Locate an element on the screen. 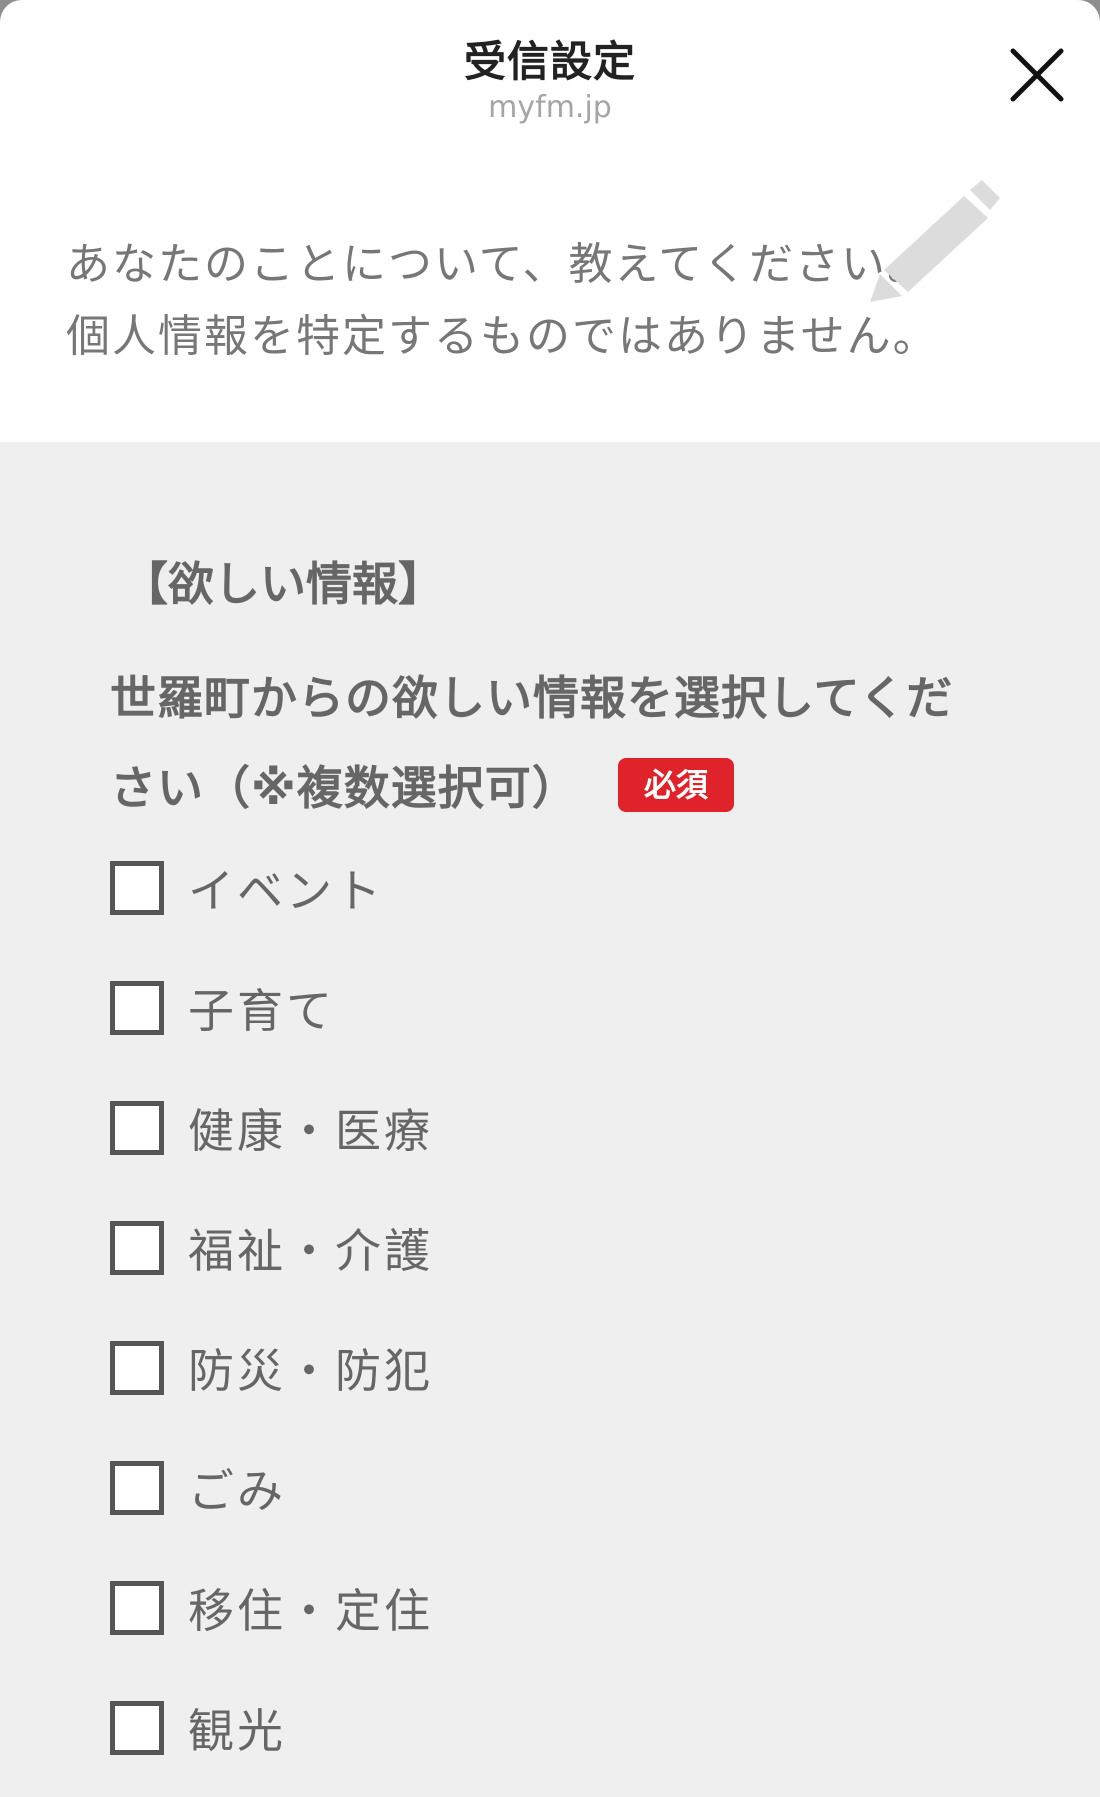 This screenshot has width=1100, height=1797. close-button is located at coordinates (1037, 75).